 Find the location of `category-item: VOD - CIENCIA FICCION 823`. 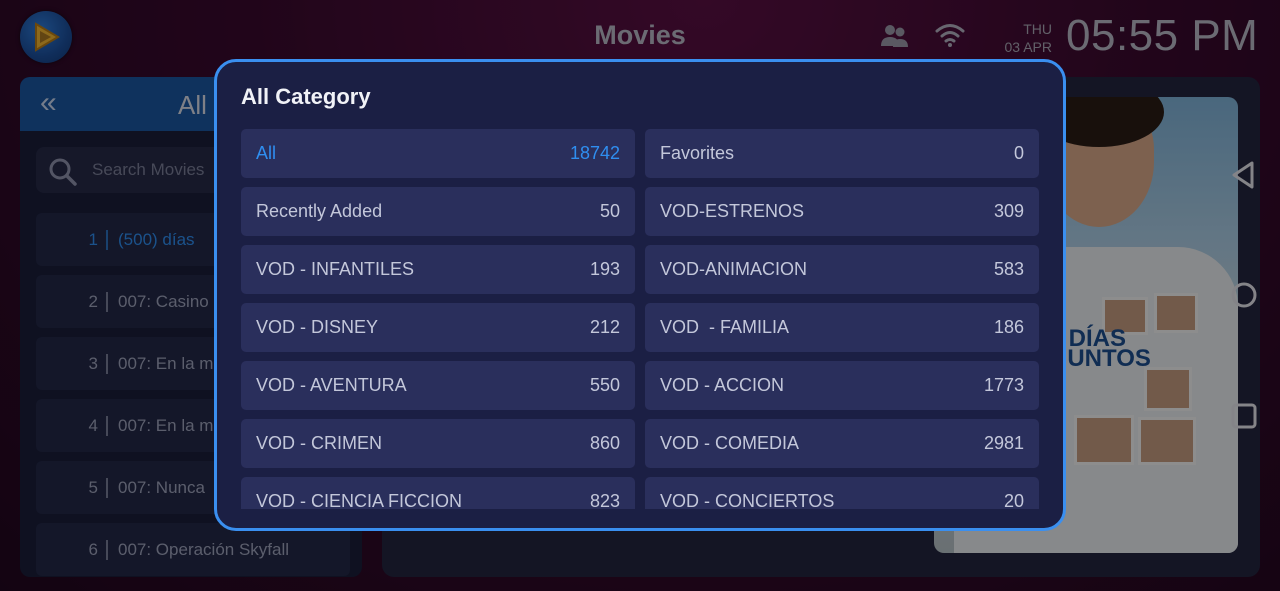

category-item: VOD - CIENCIA FICCION 823 is located at coordinates (438, 493).